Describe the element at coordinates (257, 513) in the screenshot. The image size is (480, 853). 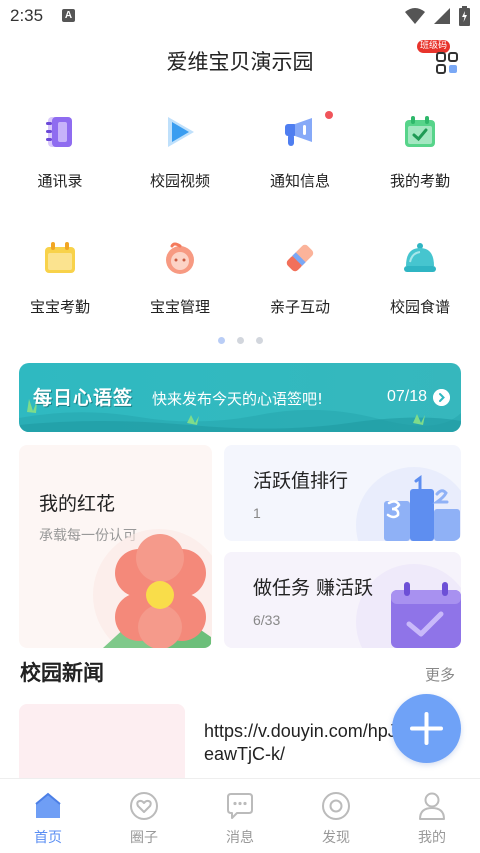
I see `rank-value: 1` at that location.